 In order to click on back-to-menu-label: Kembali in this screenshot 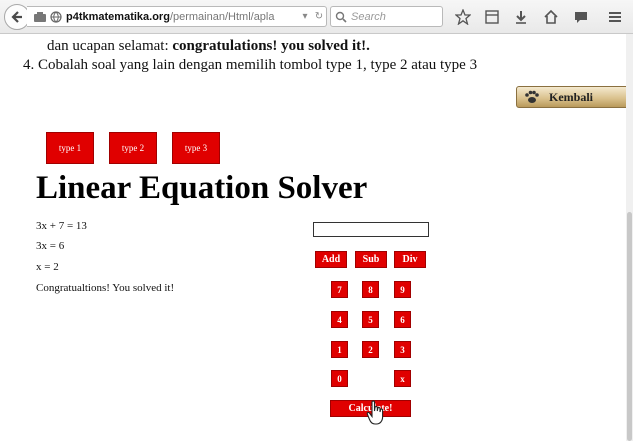, I will do `click(571, 96)`.